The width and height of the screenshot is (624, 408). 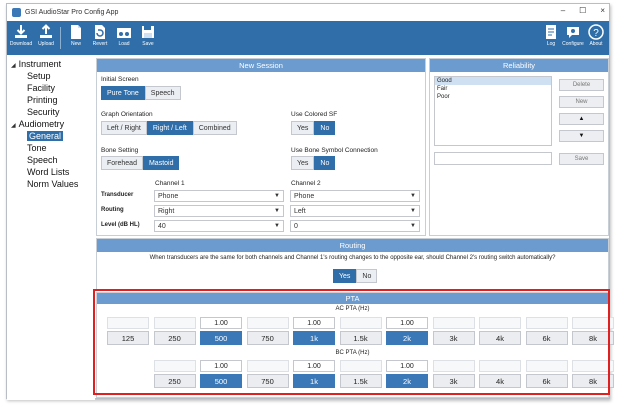 What do you see at coordinates (162, 93) in the screenshot?
I see `speech-option: Speech` at bounding box center [162, 93].